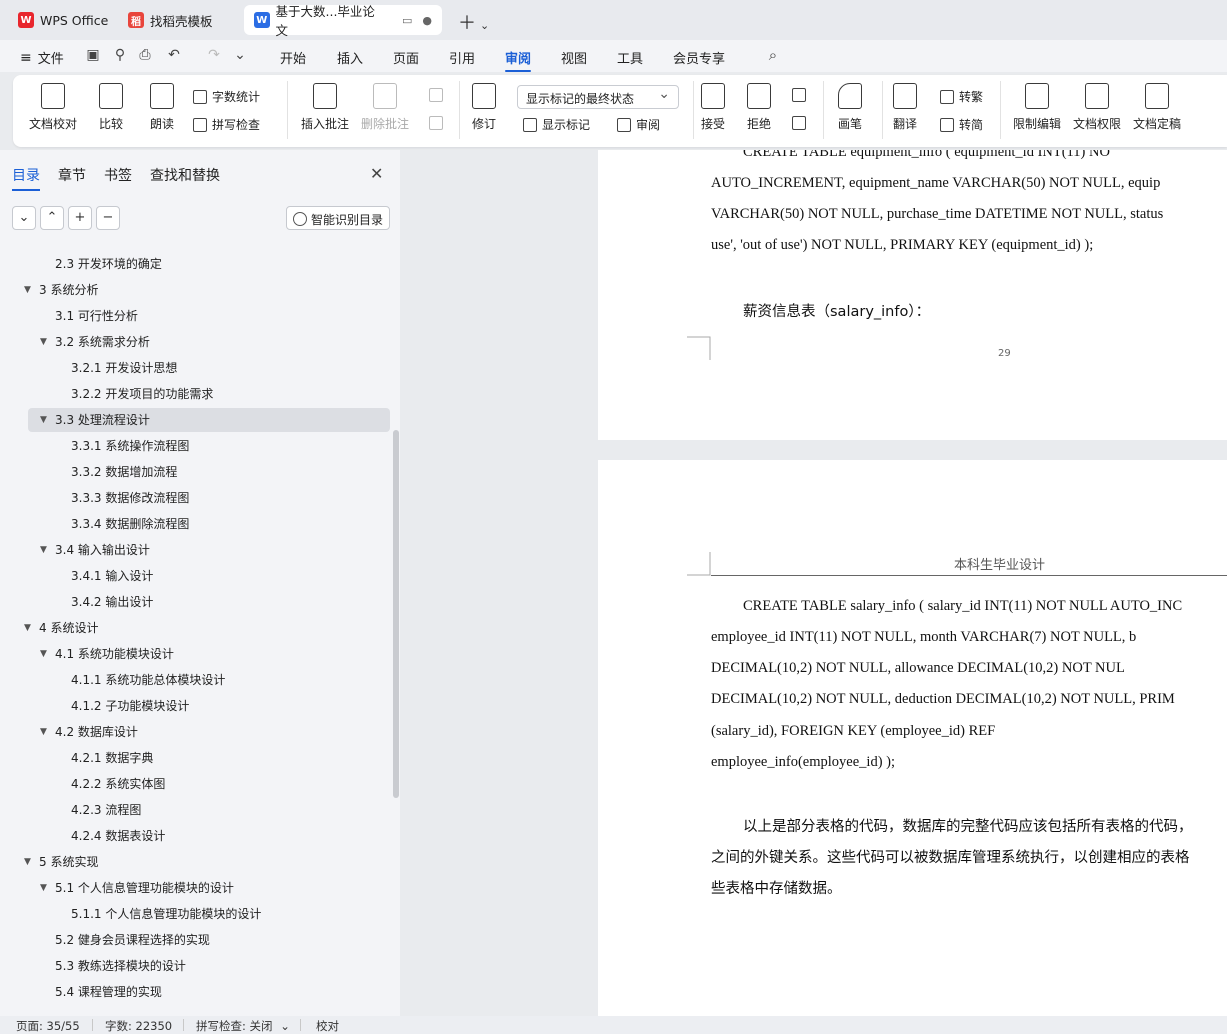  I want to click on menu-home: 开始, so click(293, 57).